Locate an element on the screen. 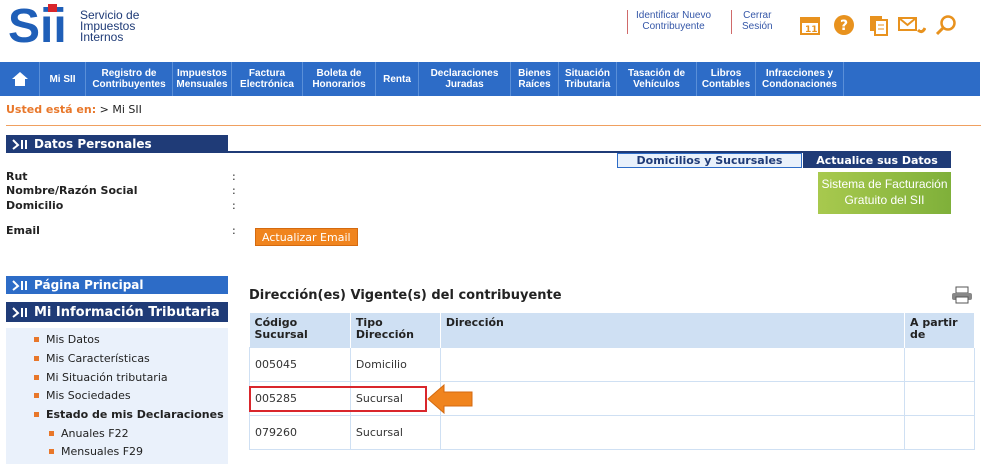 The image size is (989, 464). nav-label: Renta is located at coordinates (397, 79).